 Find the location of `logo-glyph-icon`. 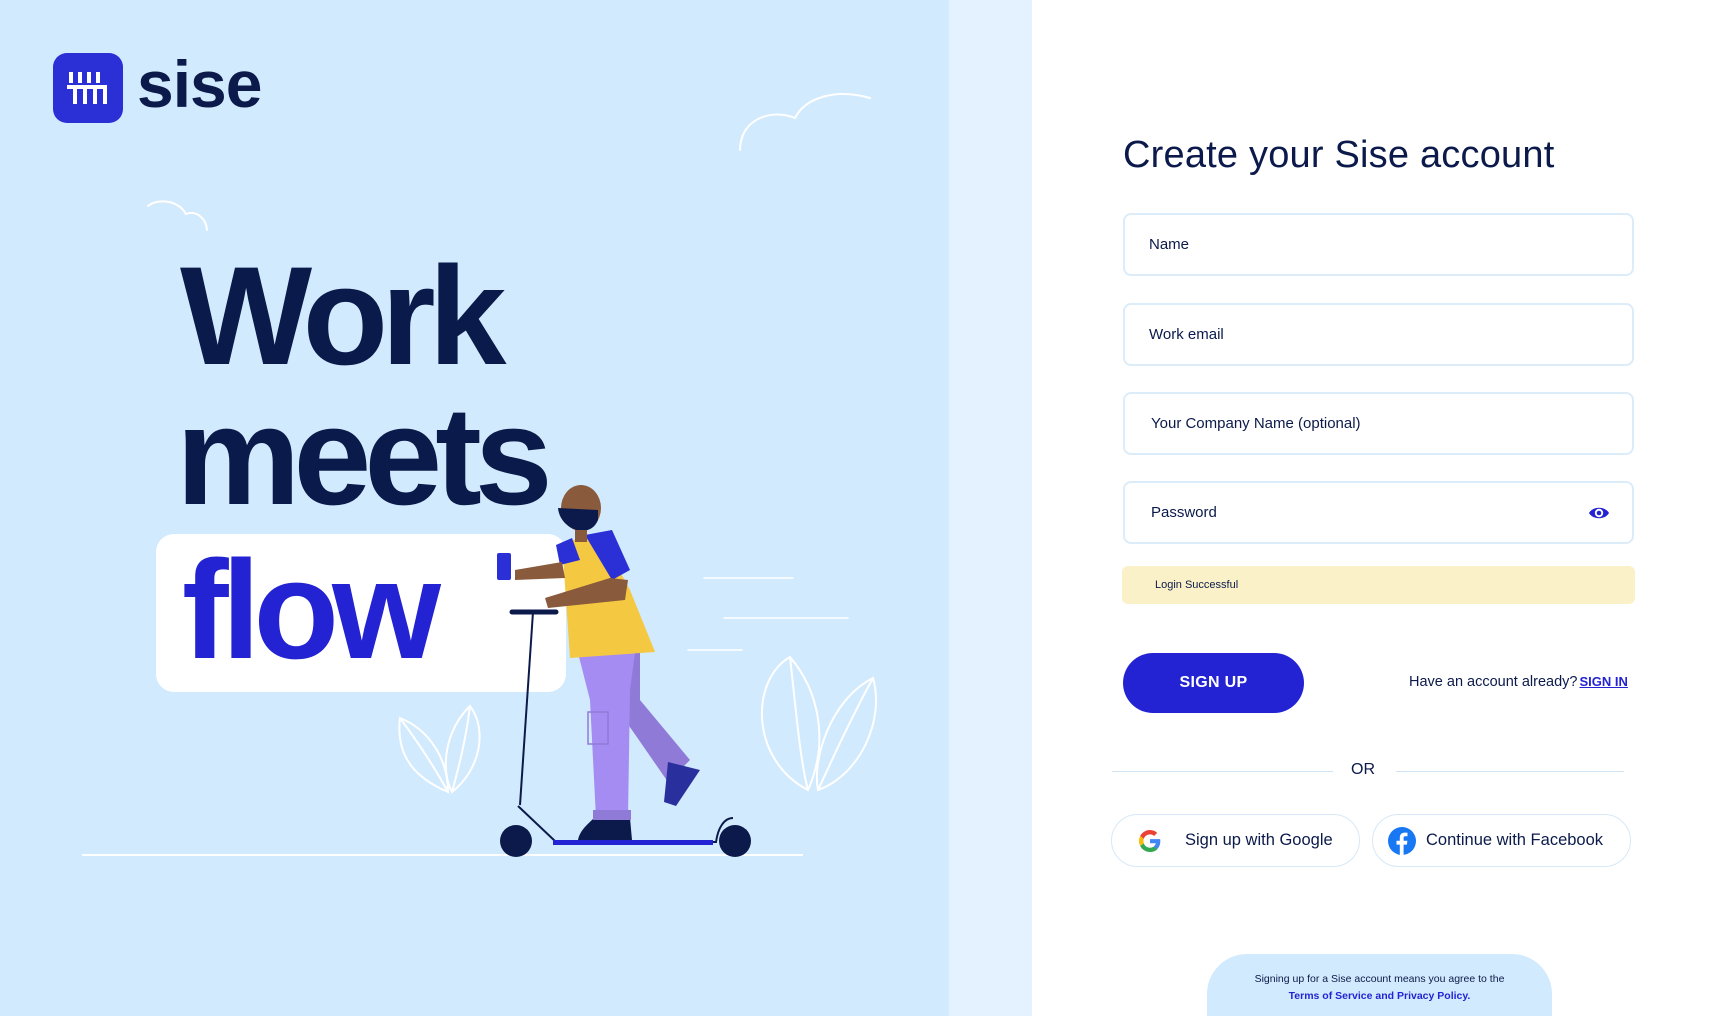

logo-glyph-icon is located at coordinates (87, 88).